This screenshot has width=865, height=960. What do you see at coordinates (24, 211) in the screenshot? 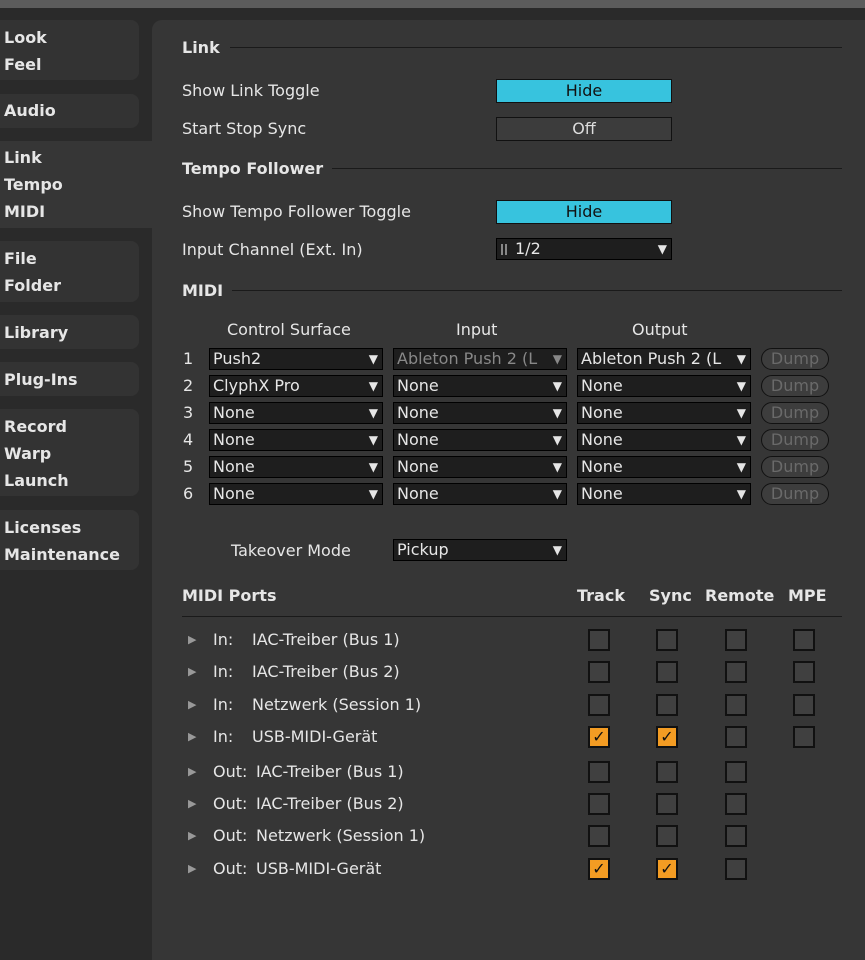
I see `sidebar-item-midi: MIDI` at bounding box center [24, 211].